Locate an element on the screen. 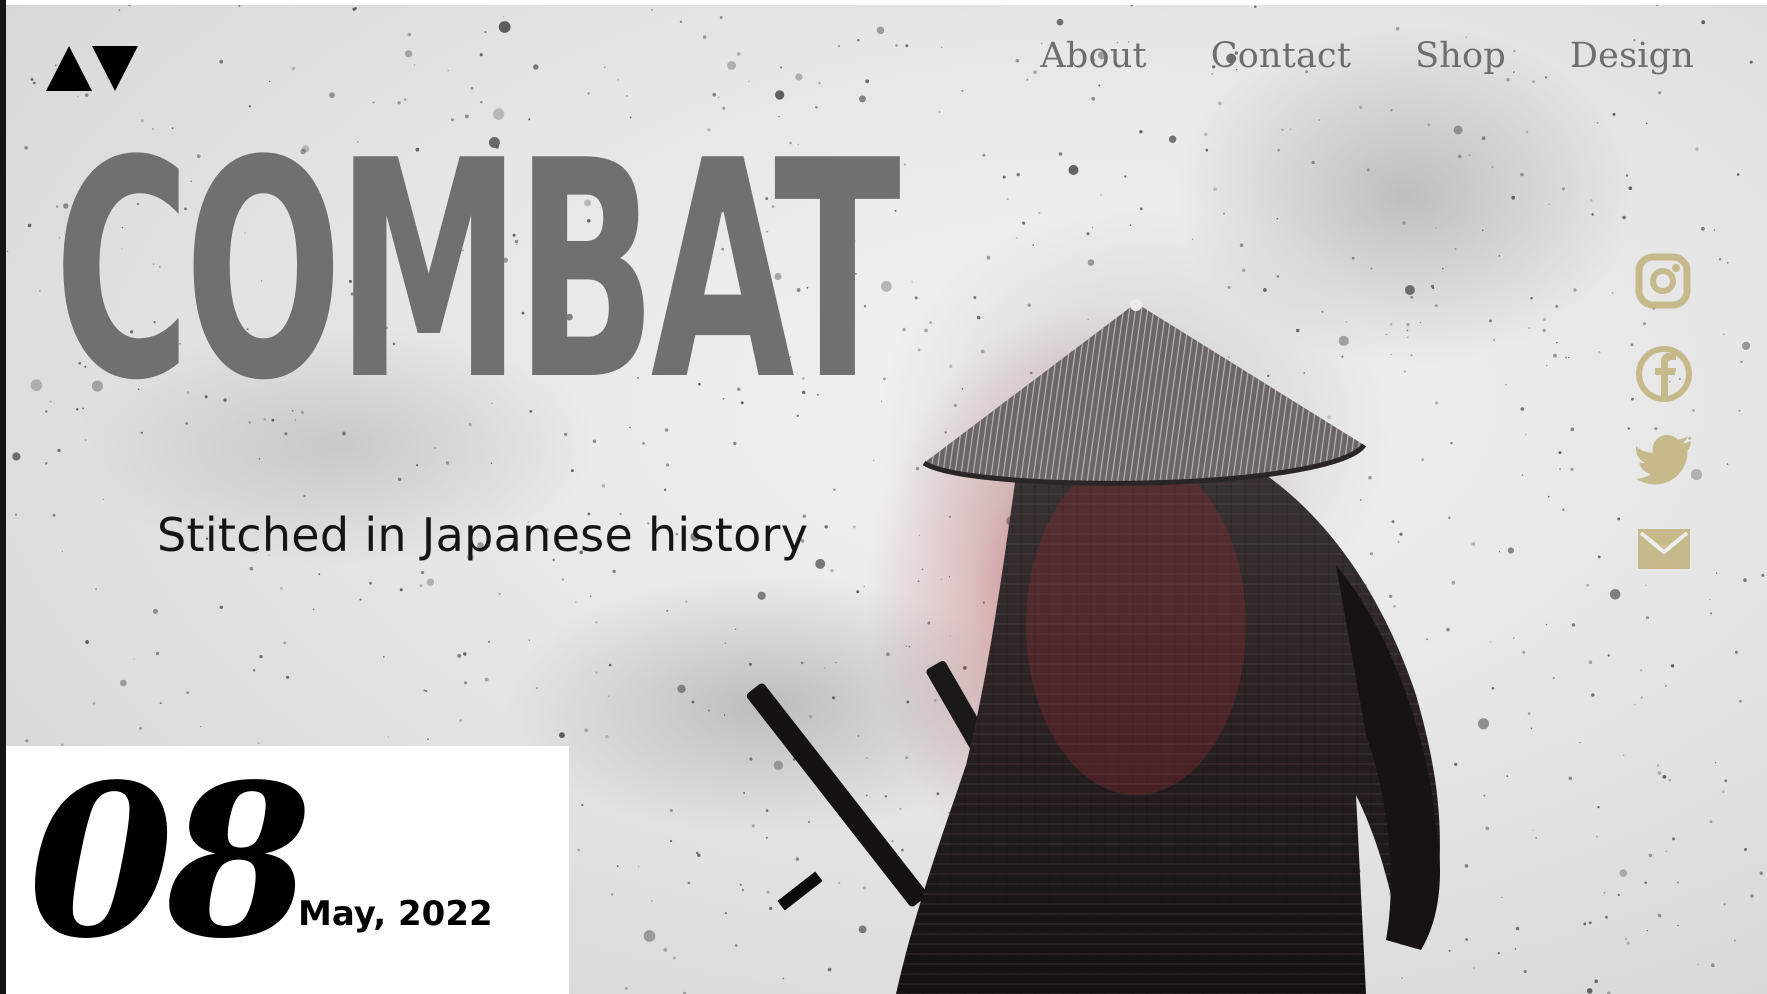 This screenshot has width=1767, height=994. facebook-link is located at coordinates (1664, 374).